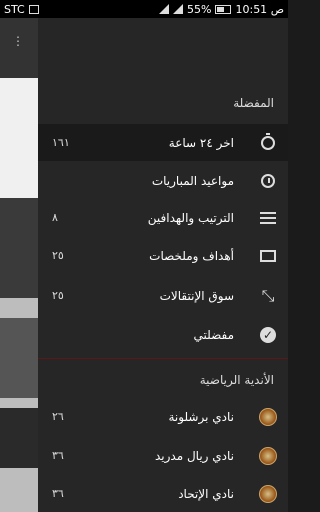 The height and width of the screenshot is (512, 320). I want to click on status-right: 55% 10:51 ص, so click(221, 9).